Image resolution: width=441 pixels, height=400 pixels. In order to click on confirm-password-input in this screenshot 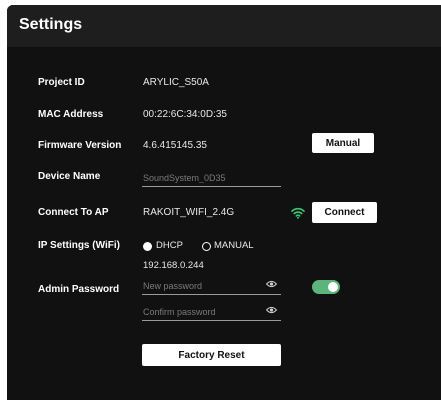, I will do `click(211, 312)`.